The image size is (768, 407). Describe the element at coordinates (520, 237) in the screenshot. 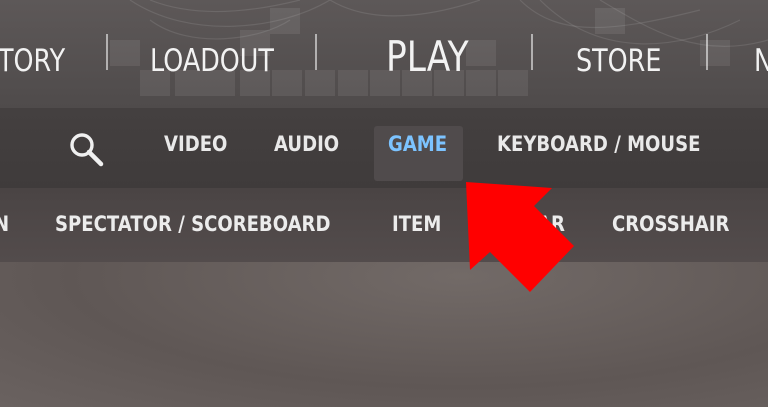

I see `red-arrow-icon` at that location.